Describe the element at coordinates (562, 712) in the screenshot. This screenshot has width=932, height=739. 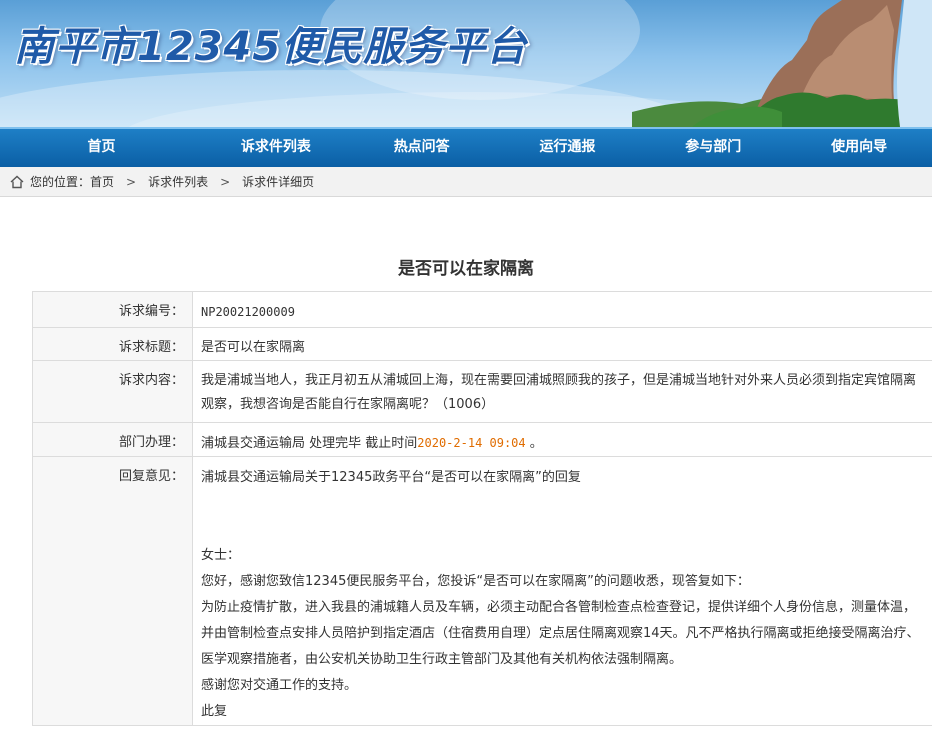
I see `reply-paragraph: 此复` at that location.